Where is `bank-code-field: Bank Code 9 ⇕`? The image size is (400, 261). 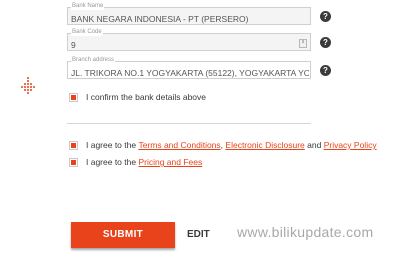
bank-code-field: Bank Code 9 ⇕ is located at coordinates (189, 40).